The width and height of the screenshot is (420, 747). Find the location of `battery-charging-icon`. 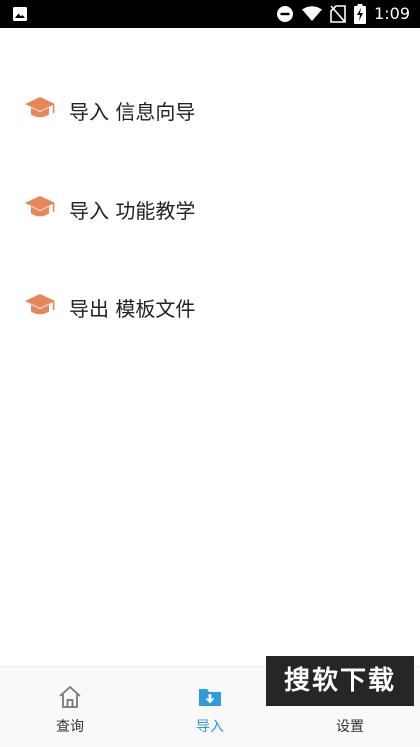

battery-charging-icon is located at coordinates (360, 14).